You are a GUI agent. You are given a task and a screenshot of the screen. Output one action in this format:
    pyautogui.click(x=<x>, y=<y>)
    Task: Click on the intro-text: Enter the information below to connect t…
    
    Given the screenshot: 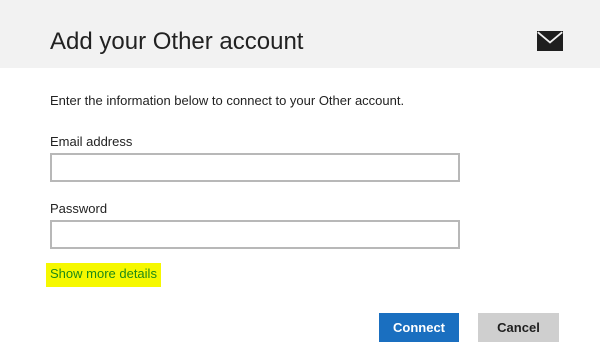 What is the action you would take?
    pyautogui.click(x=227, y=100)
    